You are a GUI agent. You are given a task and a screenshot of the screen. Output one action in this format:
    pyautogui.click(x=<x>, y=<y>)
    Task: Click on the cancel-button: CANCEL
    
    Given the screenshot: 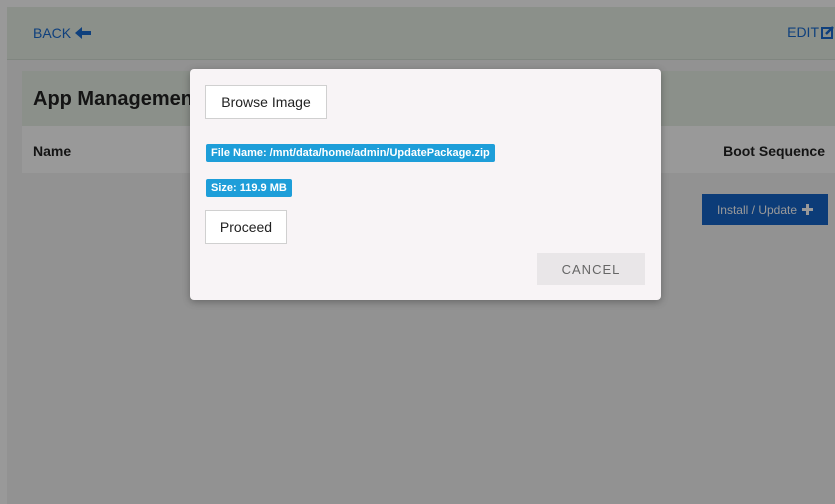 What is the action you would take?
    pyautogui.click(x=591, y=269)
    